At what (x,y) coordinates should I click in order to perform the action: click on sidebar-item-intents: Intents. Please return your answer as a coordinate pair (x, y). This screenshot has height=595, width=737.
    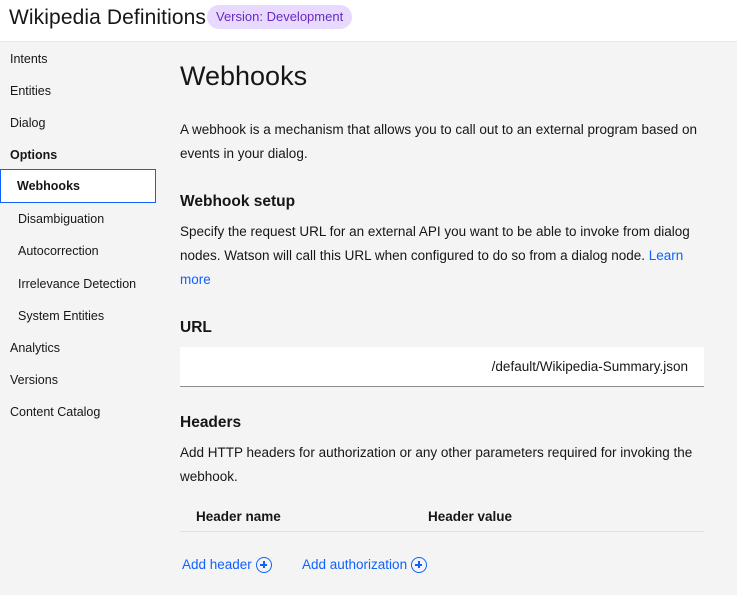
    Looking at the image, I should click on (29, 59).